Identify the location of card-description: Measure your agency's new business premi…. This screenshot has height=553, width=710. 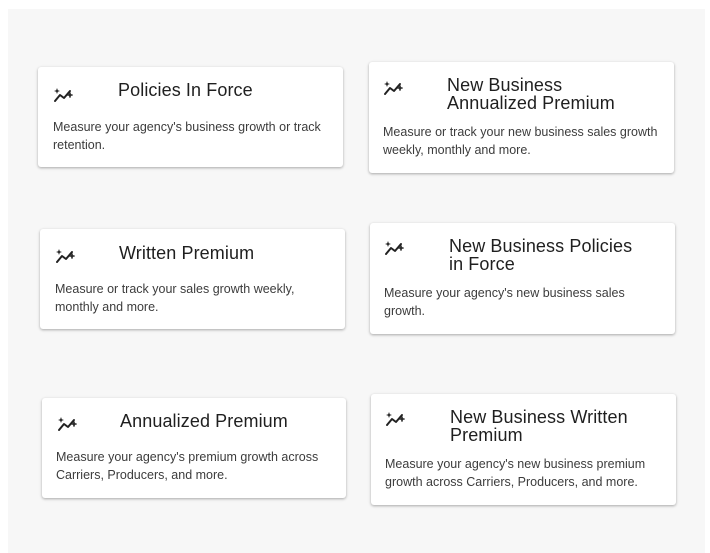
(515, 473).